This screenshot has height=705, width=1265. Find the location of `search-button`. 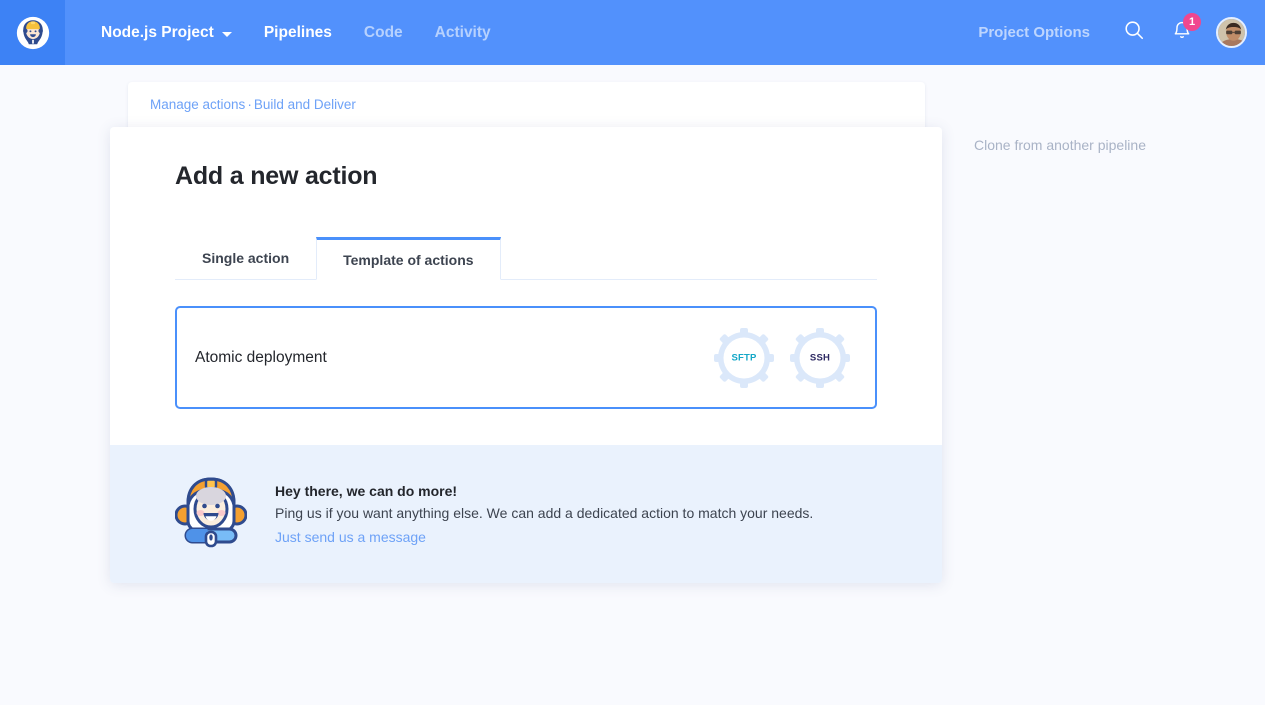

search-button is located at coordinates (1134, 33).